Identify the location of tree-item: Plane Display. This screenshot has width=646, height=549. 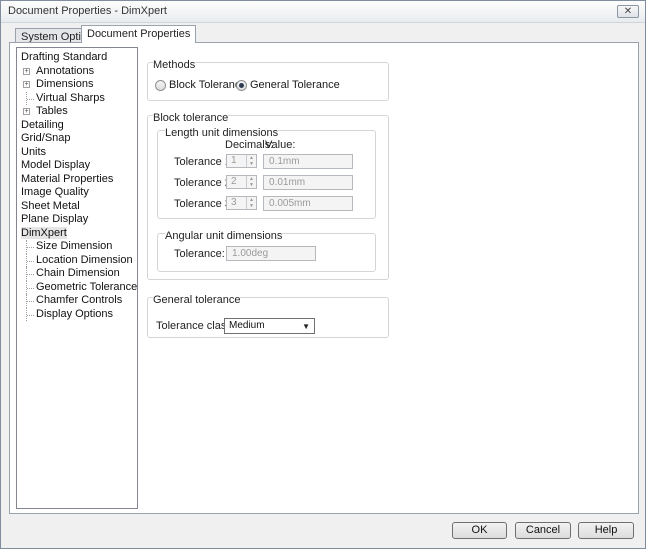
(77, 220).